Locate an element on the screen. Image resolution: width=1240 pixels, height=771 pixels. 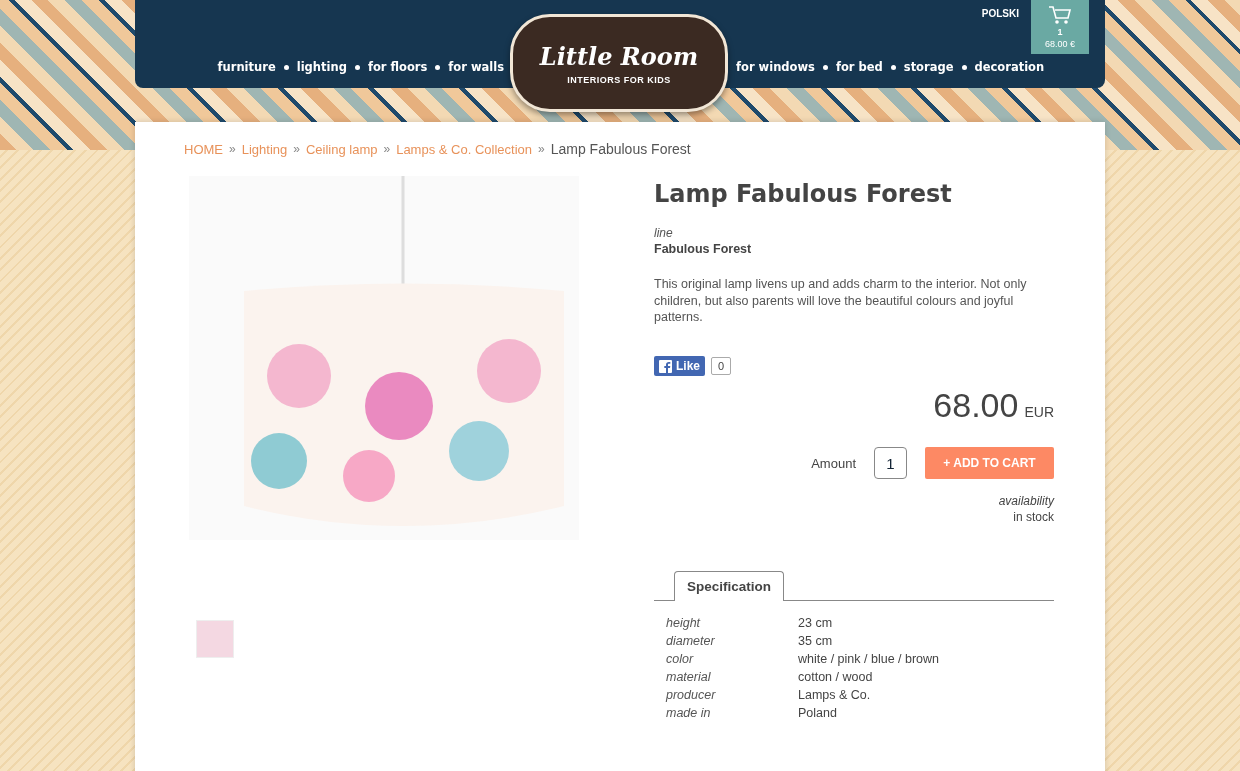
availability-status: in stock is located at coordinates (1033, 517).